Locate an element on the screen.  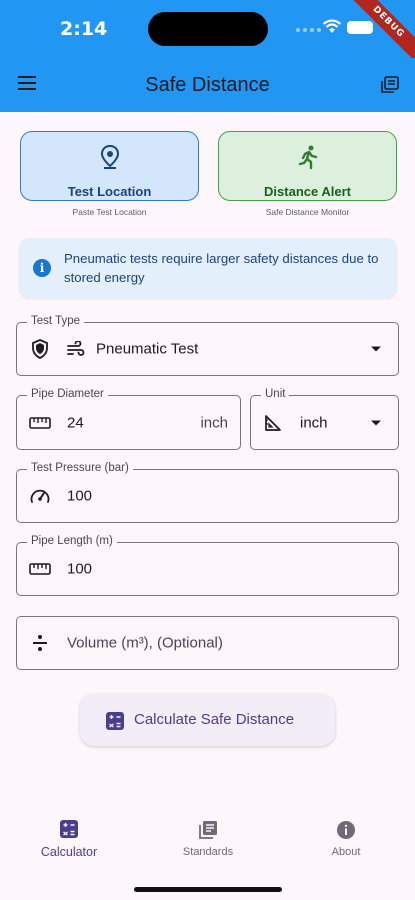
pipe-length-value: 100 is located at coordinates (80, 569).